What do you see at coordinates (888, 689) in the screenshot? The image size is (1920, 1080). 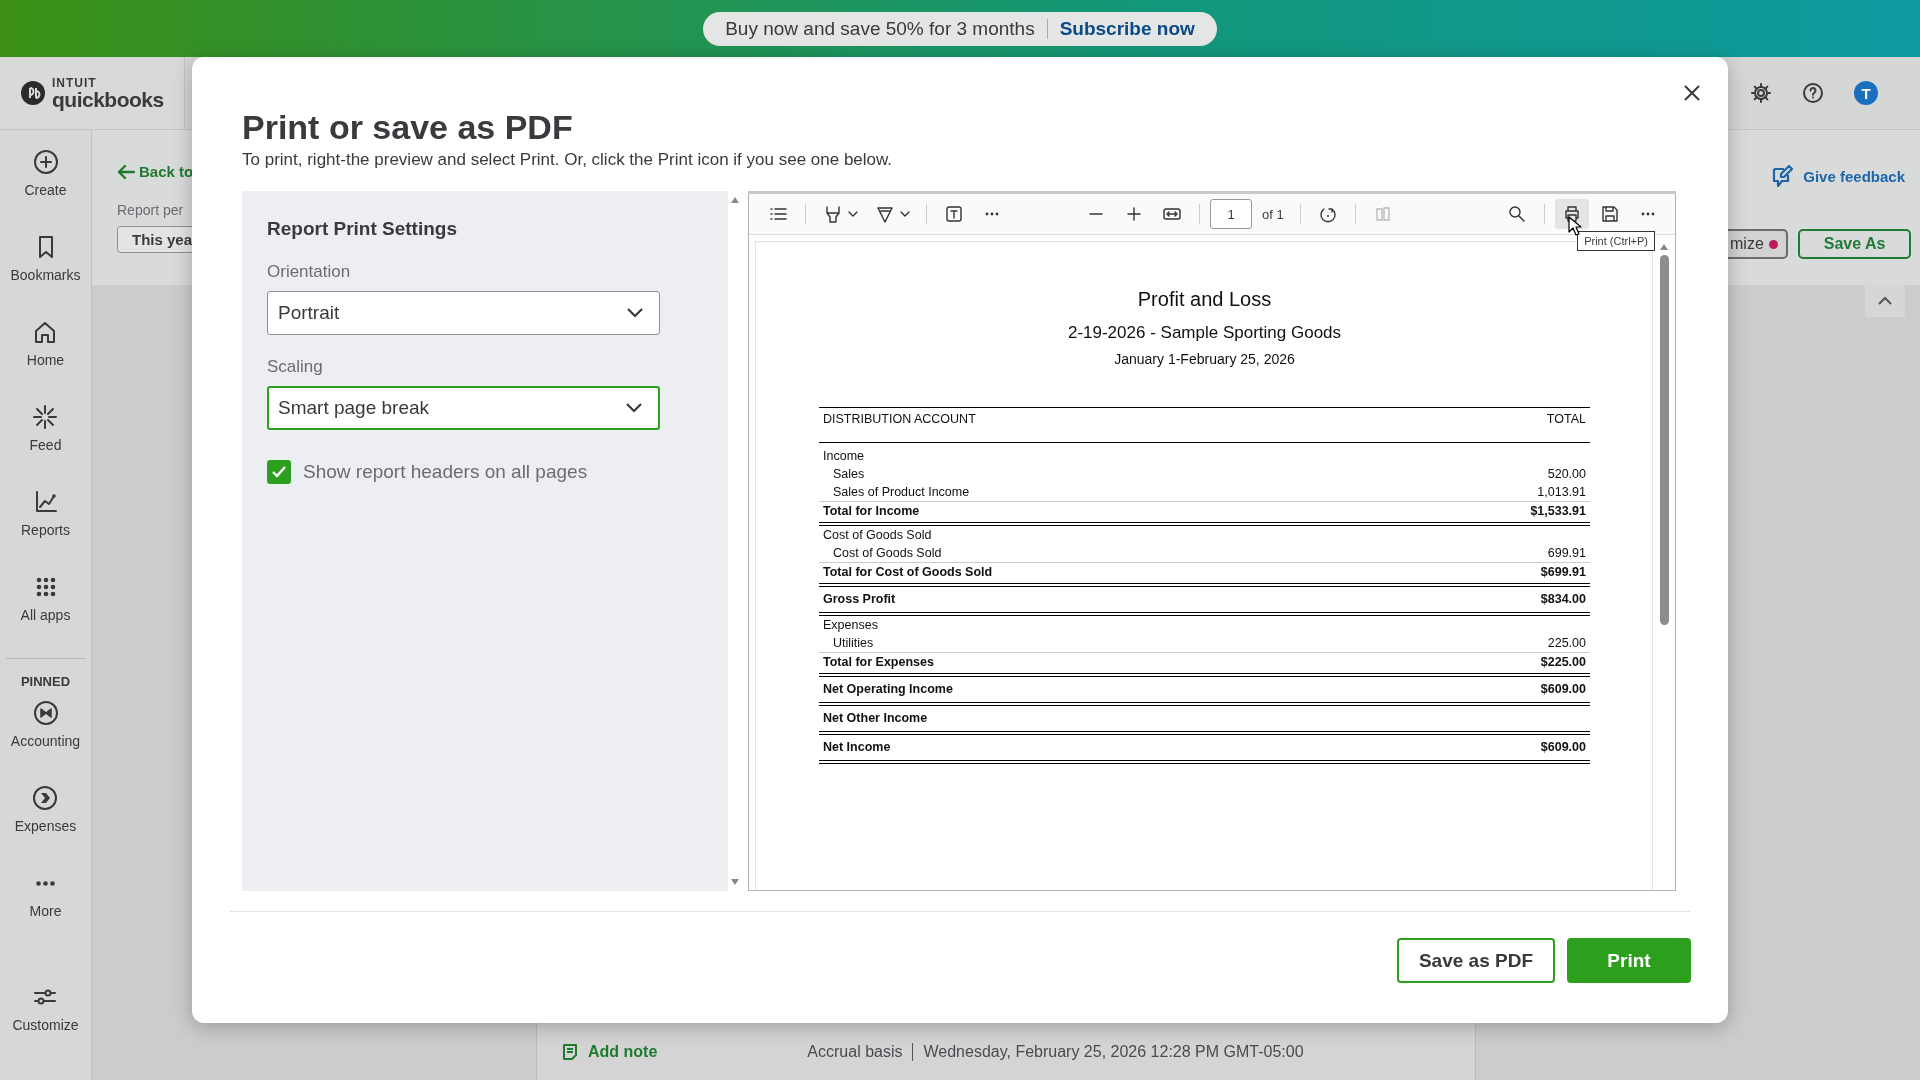 I see `account-name: Net Operating Income` at bounding box center [888, 689].